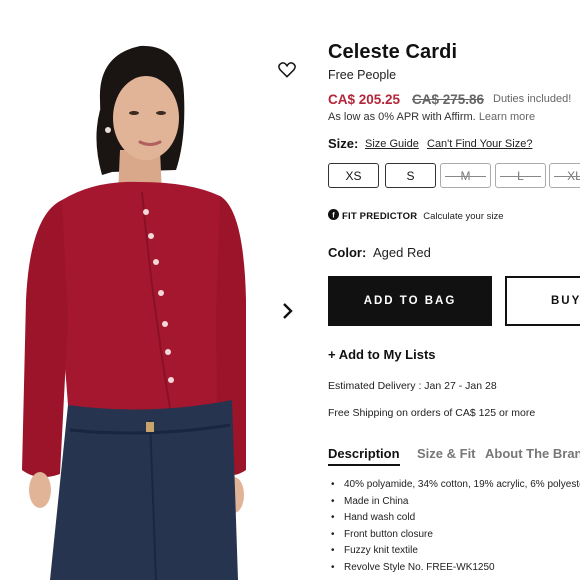 Image resolution: width=580 pixels, height=580 pixels. Describe the element at coordinates (446, 453) in the screenshot. I see `tab-size-fit: Size & Fit` at that location.